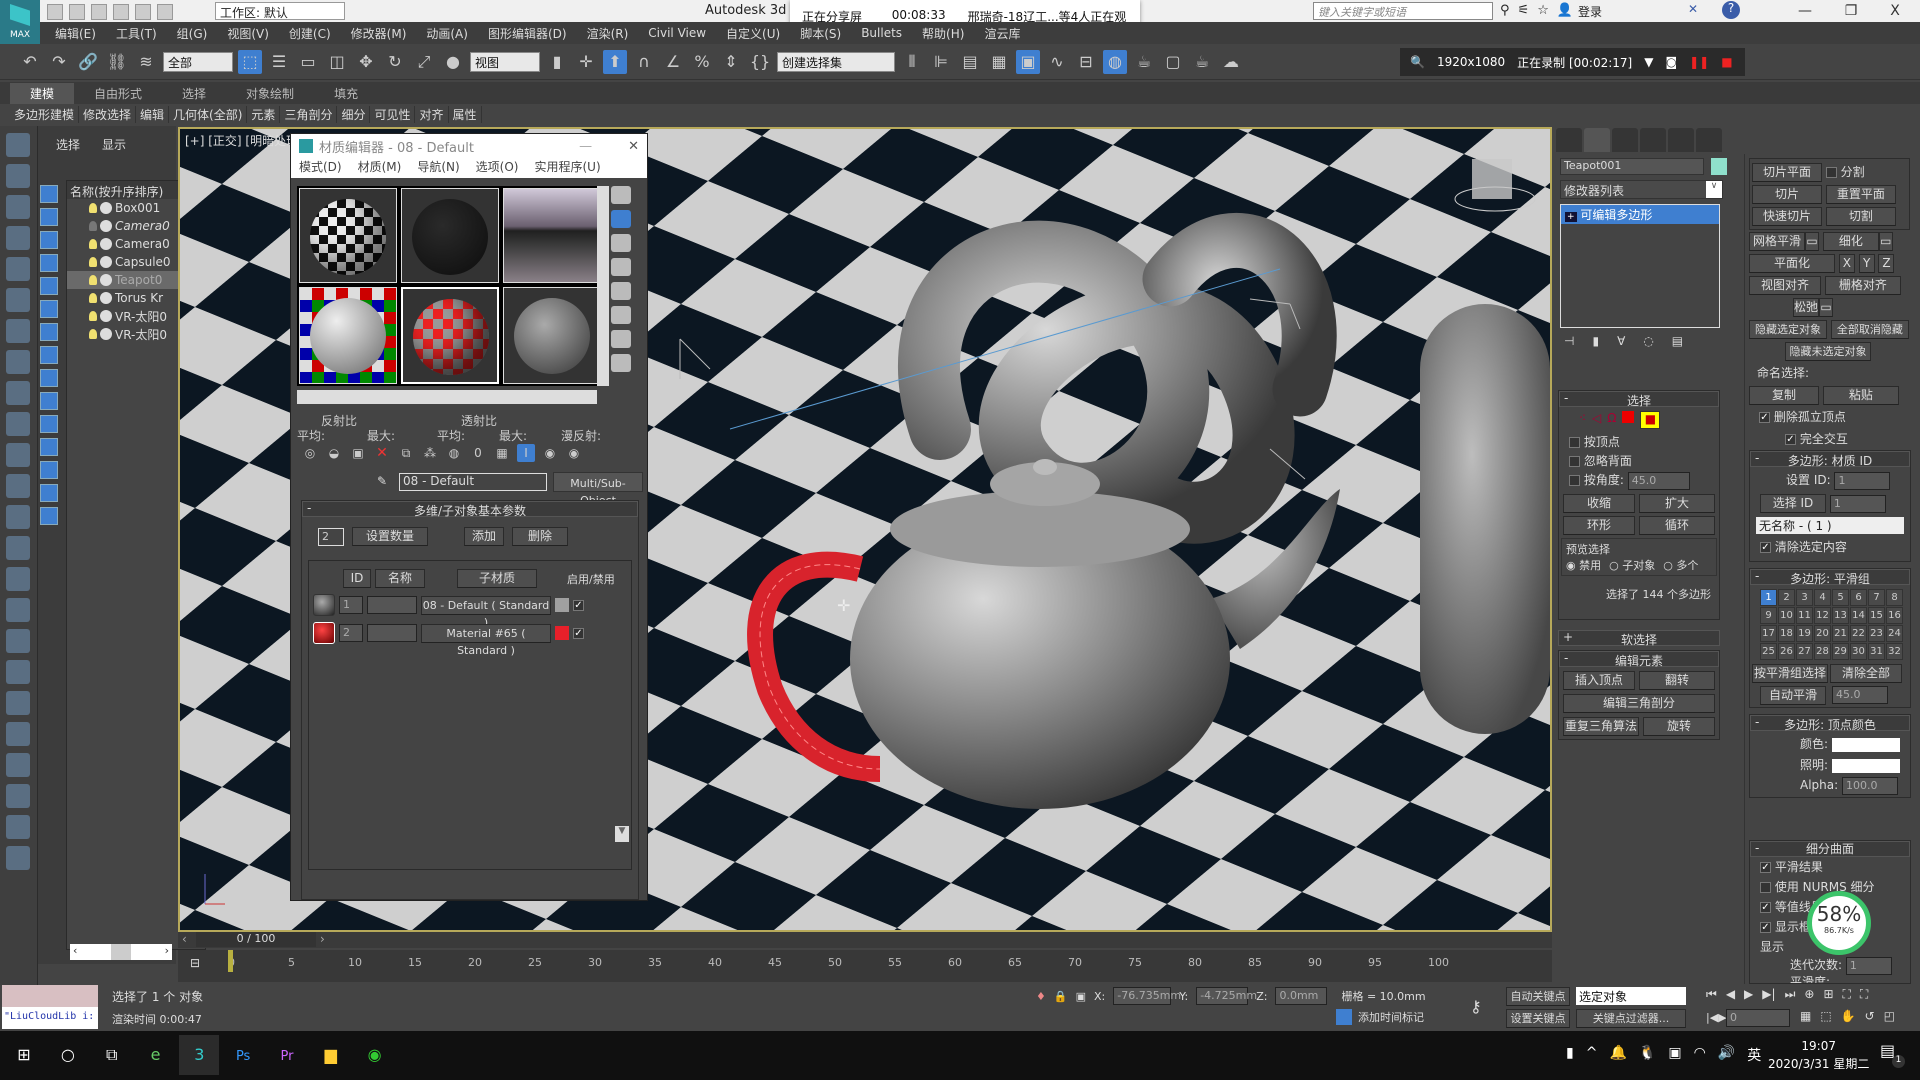 This screenshot has width=1920, height=1080. What do you see at coordinates (1599, 525) in the screenshot?
I see `ring-button: 环形` at bounding box center [1599, 525].